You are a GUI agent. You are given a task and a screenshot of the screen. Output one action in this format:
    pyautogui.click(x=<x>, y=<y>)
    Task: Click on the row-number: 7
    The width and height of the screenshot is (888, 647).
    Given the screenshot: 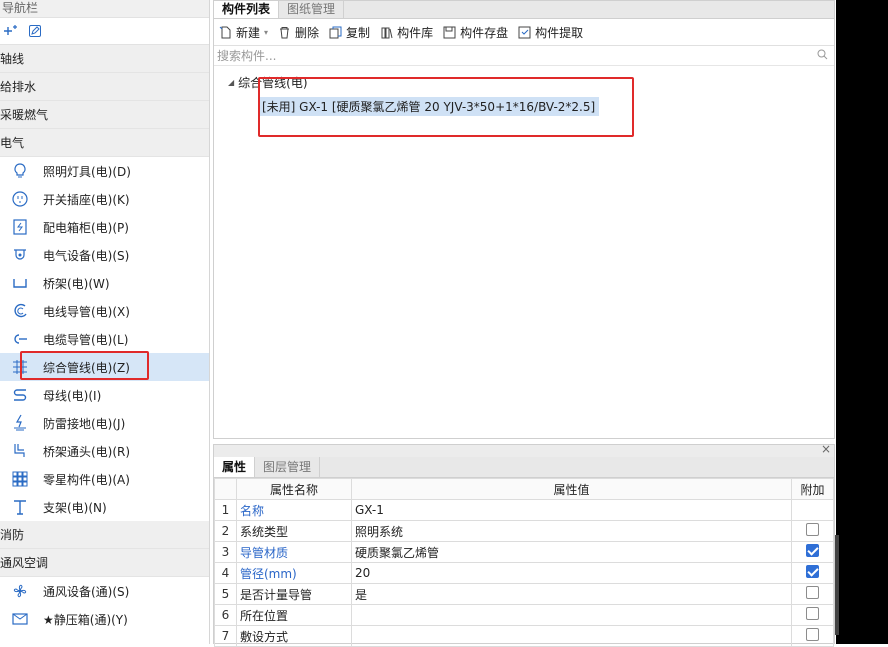 What is the action you would take?
    pyautogui.click(x=225, y=636)
    